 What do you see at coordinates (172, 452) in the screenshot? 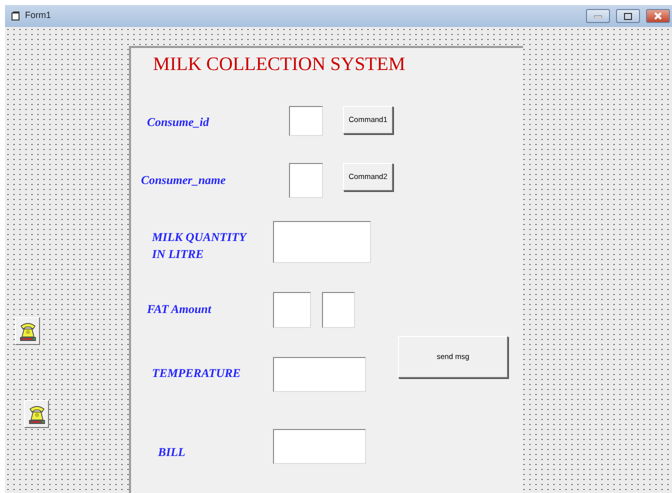
I see `field-label: BILL` at bounding box center [172, 452].